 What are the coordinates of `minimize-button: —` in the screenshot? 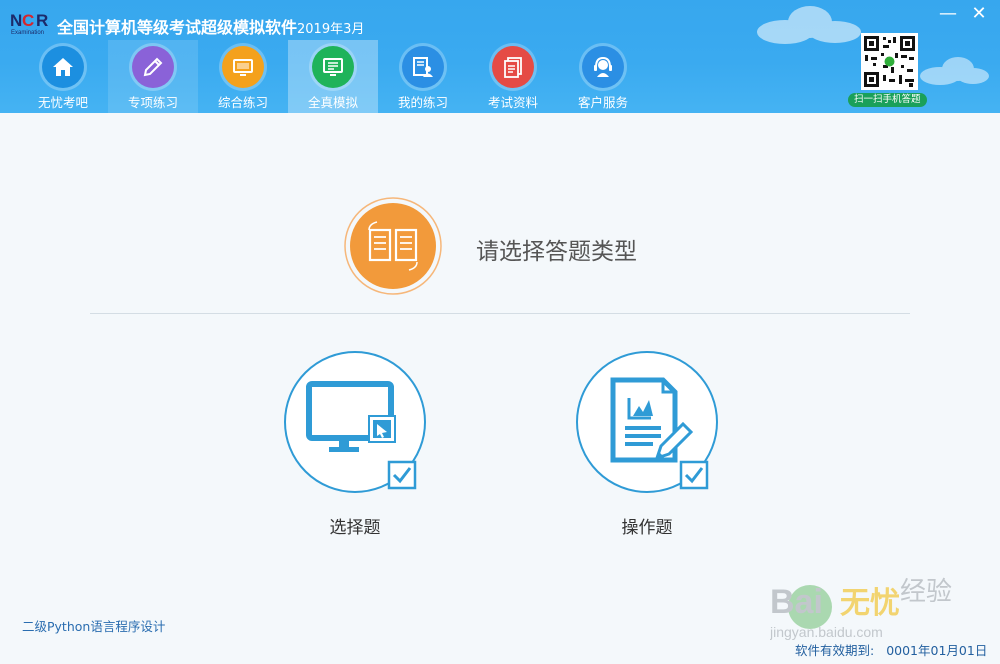 It's located at (948, 14).